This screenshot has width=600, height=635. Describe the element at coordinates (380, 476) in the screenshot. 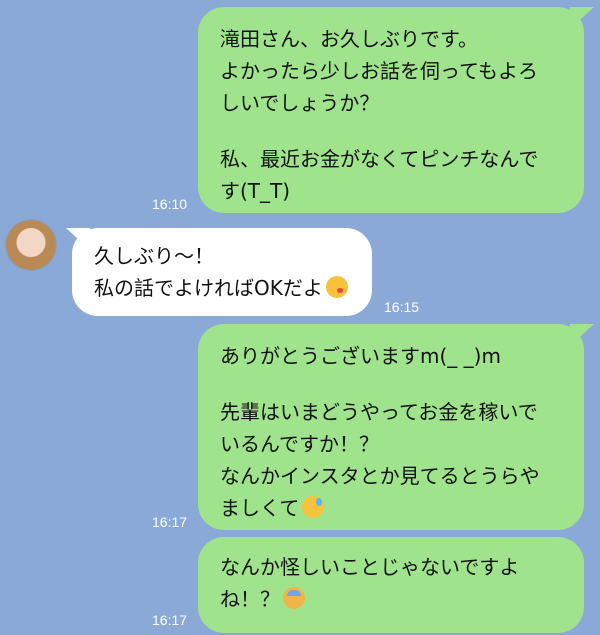

I see `message-text: なんかインスタとか見てるとうらや` at that location.